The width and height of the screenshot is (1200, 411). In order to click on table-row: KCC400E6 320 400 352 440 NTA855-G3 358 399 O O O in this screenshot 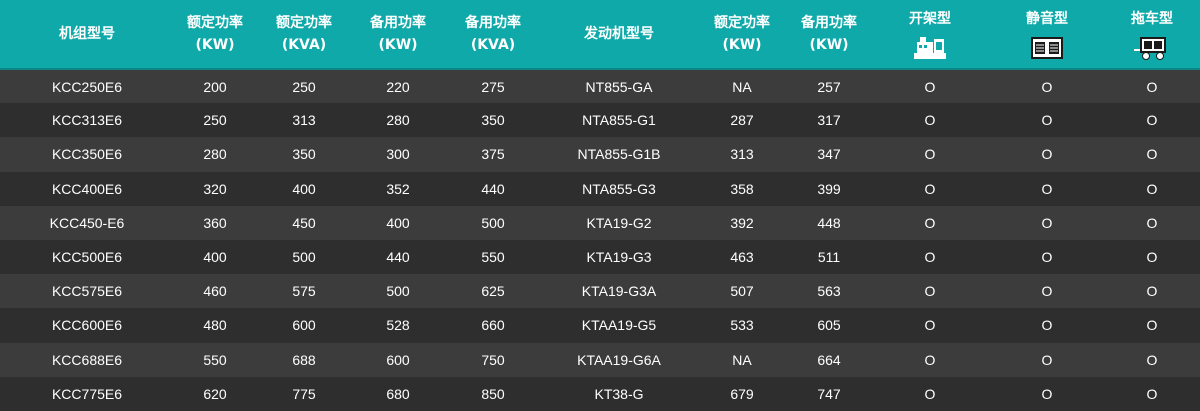, I will do `click(600, 188)`.